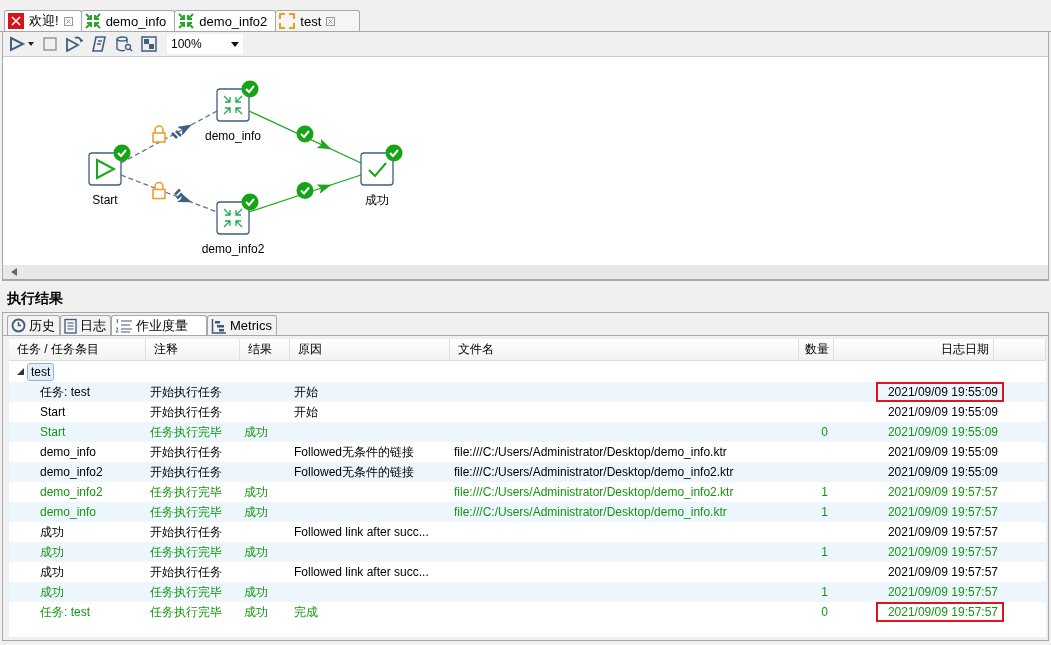 The image size is (1051, 645). Describe the element at coordinates (128, 20) in the screenshot. I see `editor-tab: demo_info` at that location.